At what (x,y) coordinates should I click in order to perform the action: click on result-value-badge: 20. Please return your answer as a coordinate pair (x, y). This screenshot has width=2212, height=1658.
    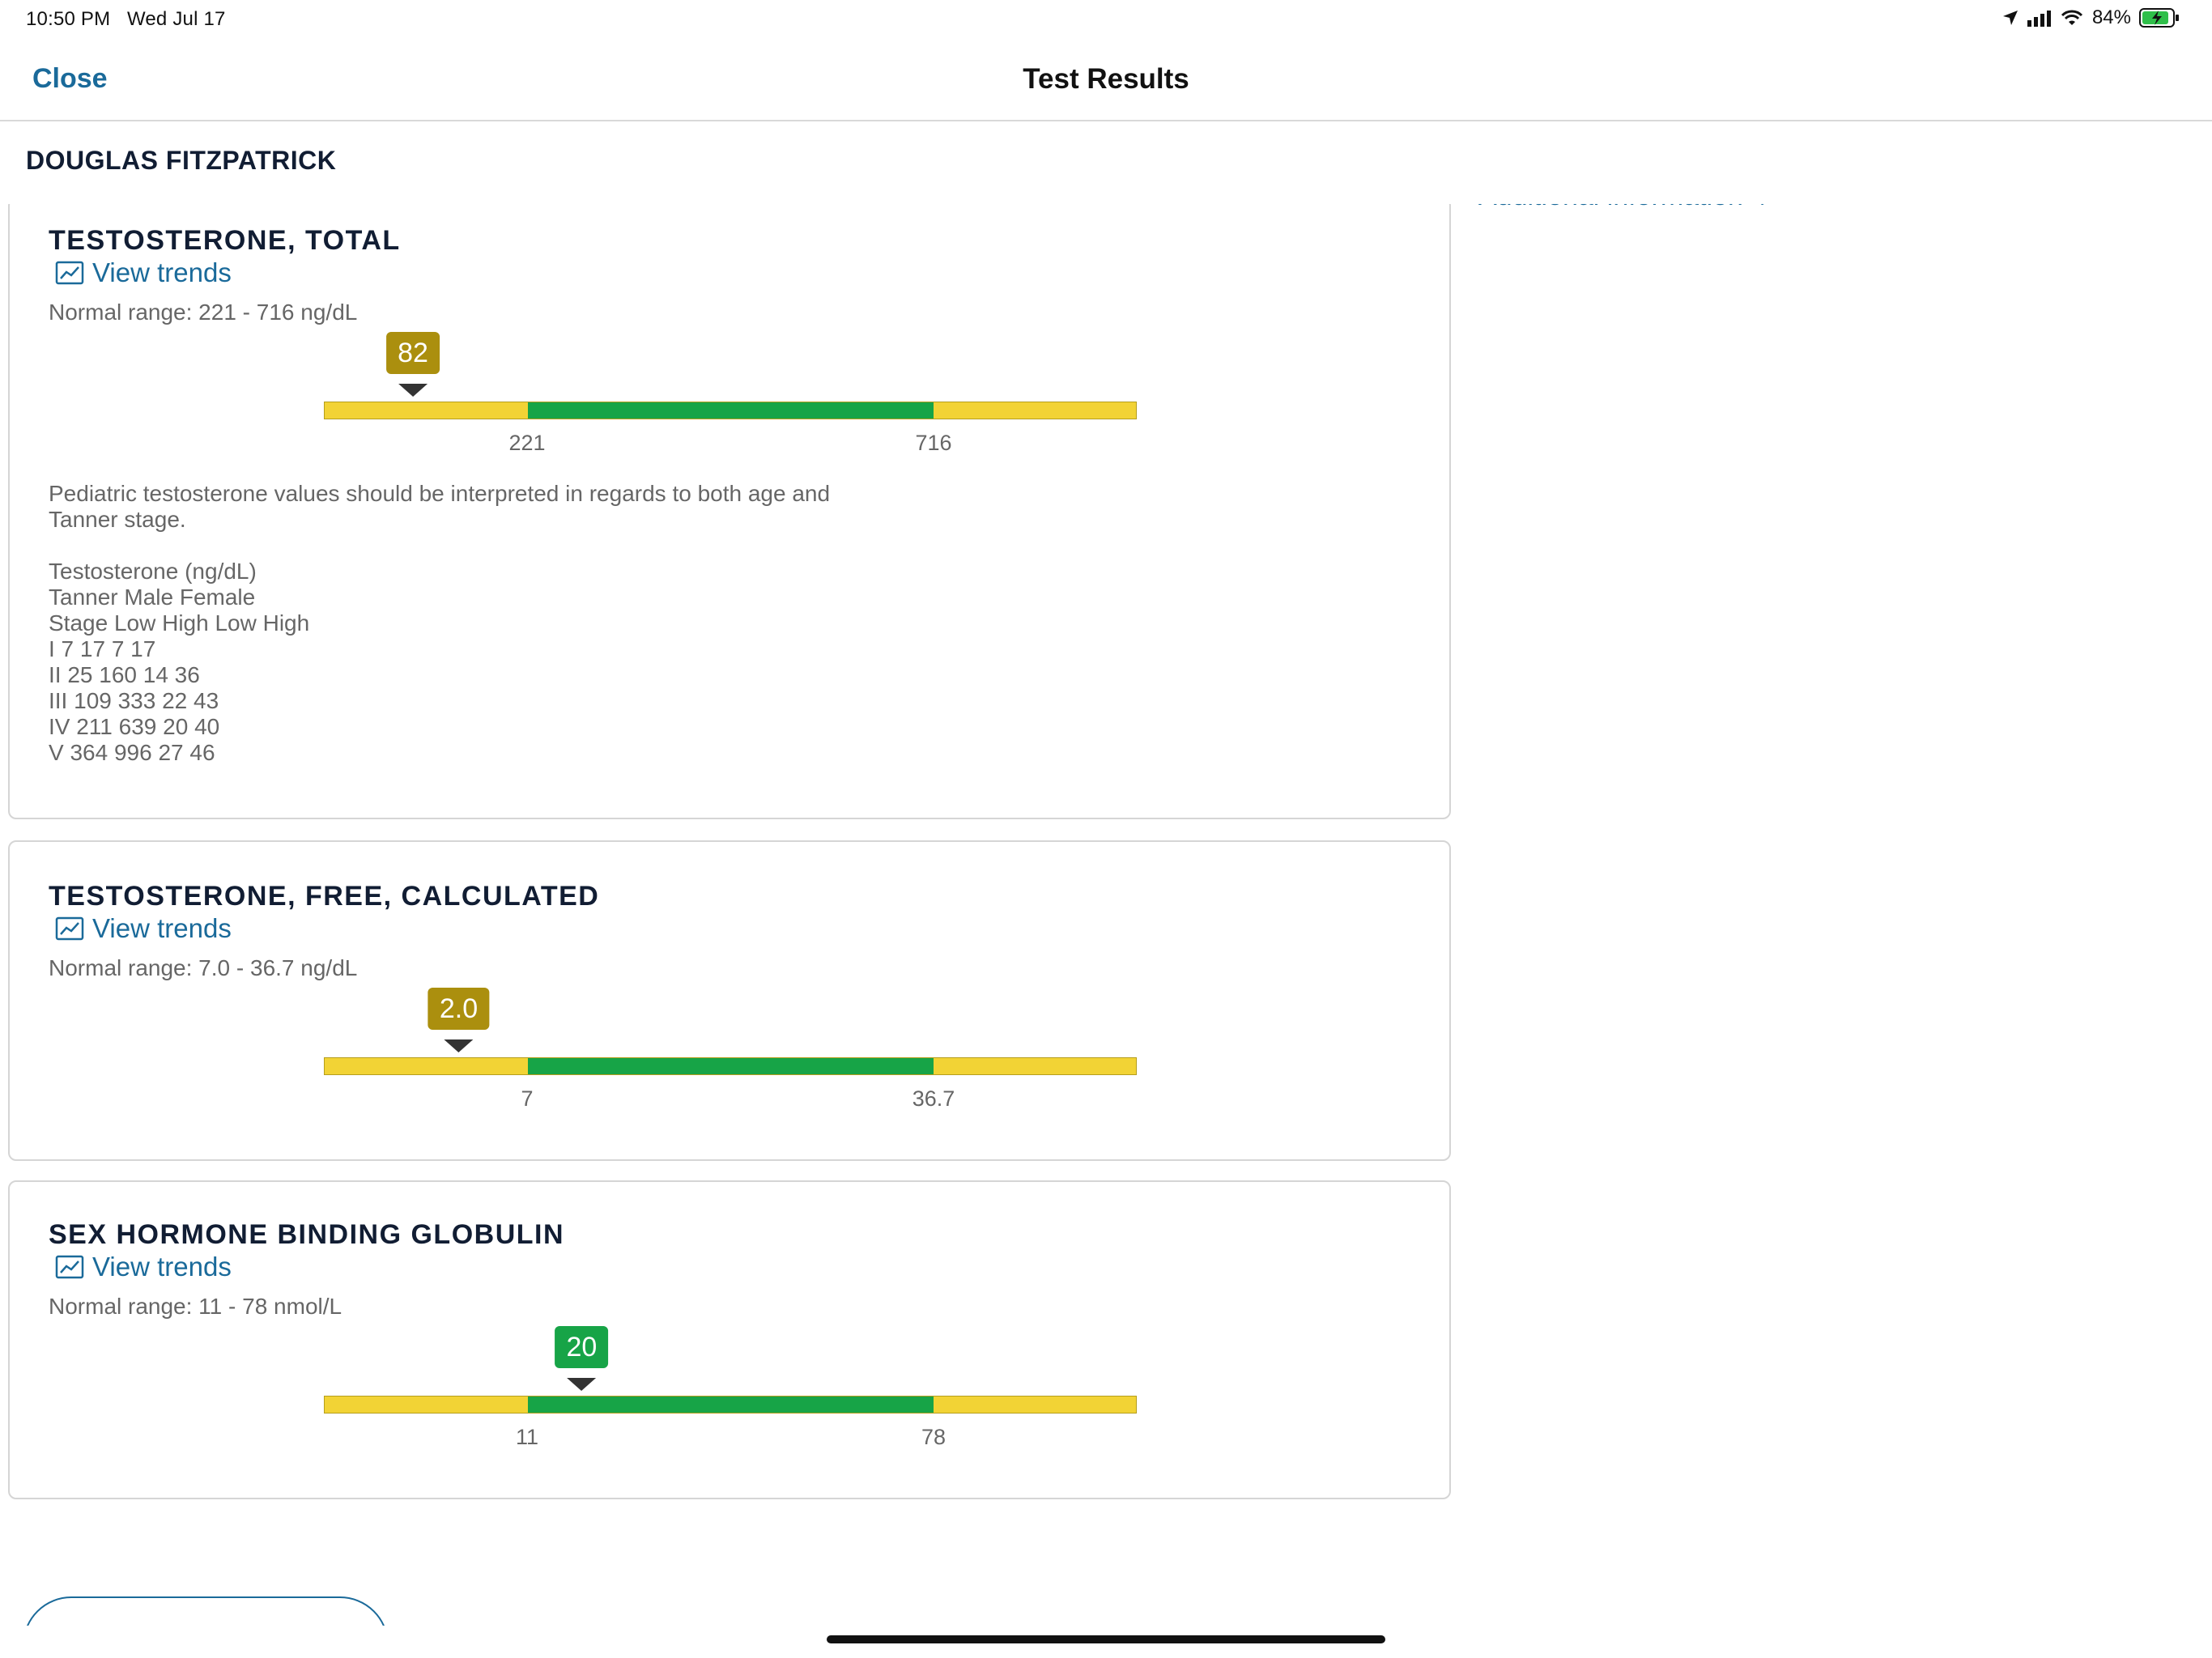
    Looking at the image, I should click on (582, 1347).